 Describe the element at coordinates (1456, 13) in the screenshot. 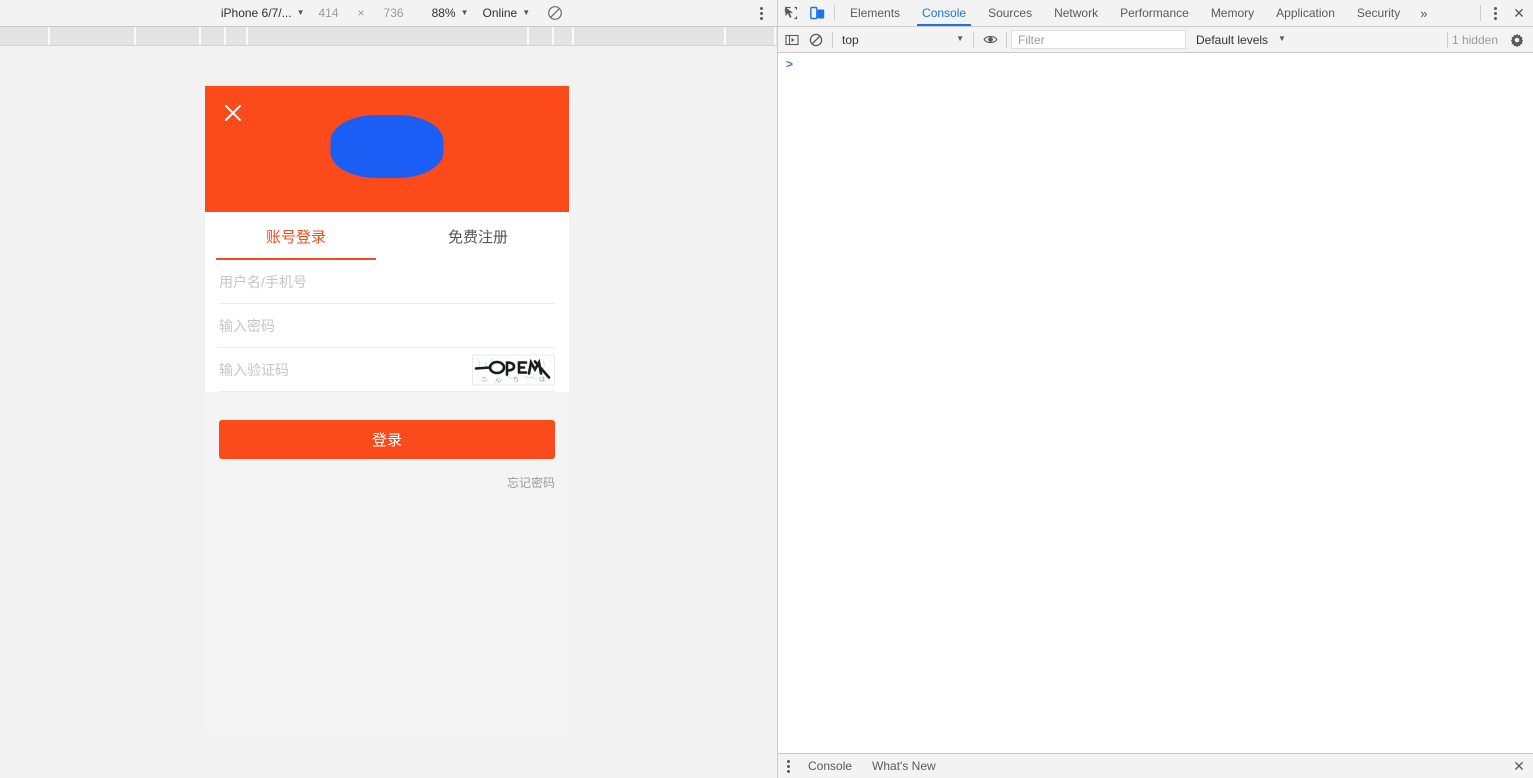

I see `tabbar-spacer` at that location.